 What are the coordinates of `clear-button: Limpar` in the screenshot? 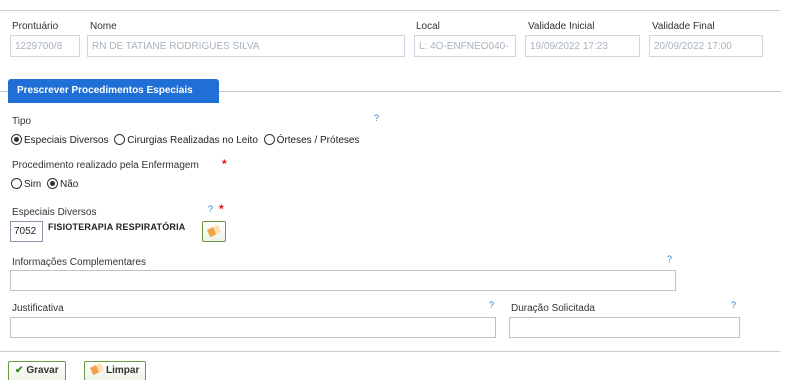 It's located at (115, 370).